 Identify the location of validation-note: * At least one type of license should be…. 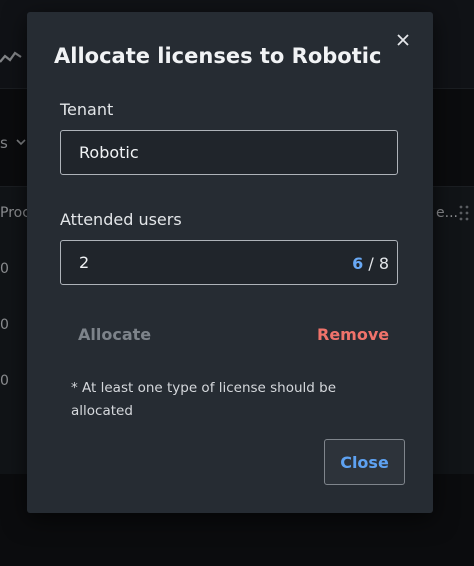
(204, 399).